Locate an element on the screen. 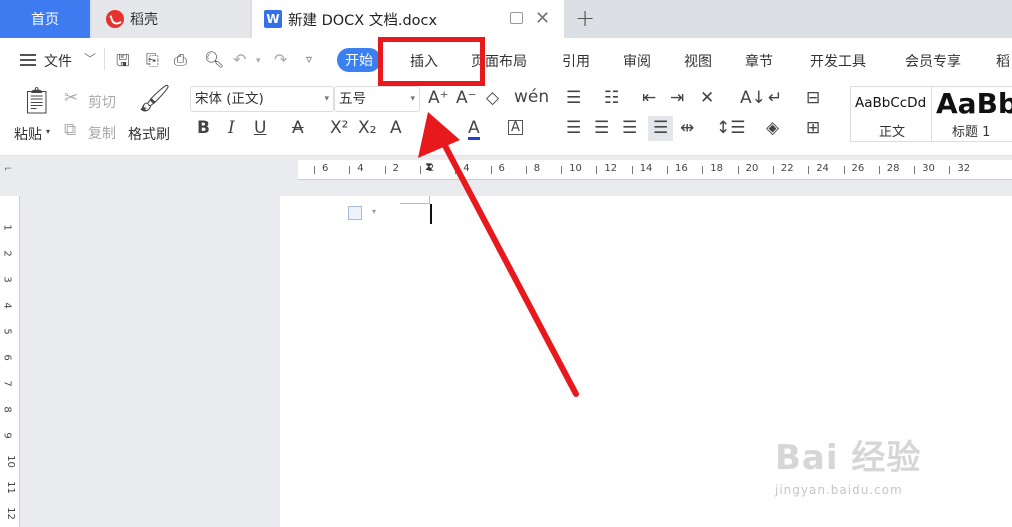 Image resolution: width=1012 pixels, height=527 pixels. baidu-jingyan-watermark: Bai 经验 jingyan.baidu.com is located at coordinates (875, 463).